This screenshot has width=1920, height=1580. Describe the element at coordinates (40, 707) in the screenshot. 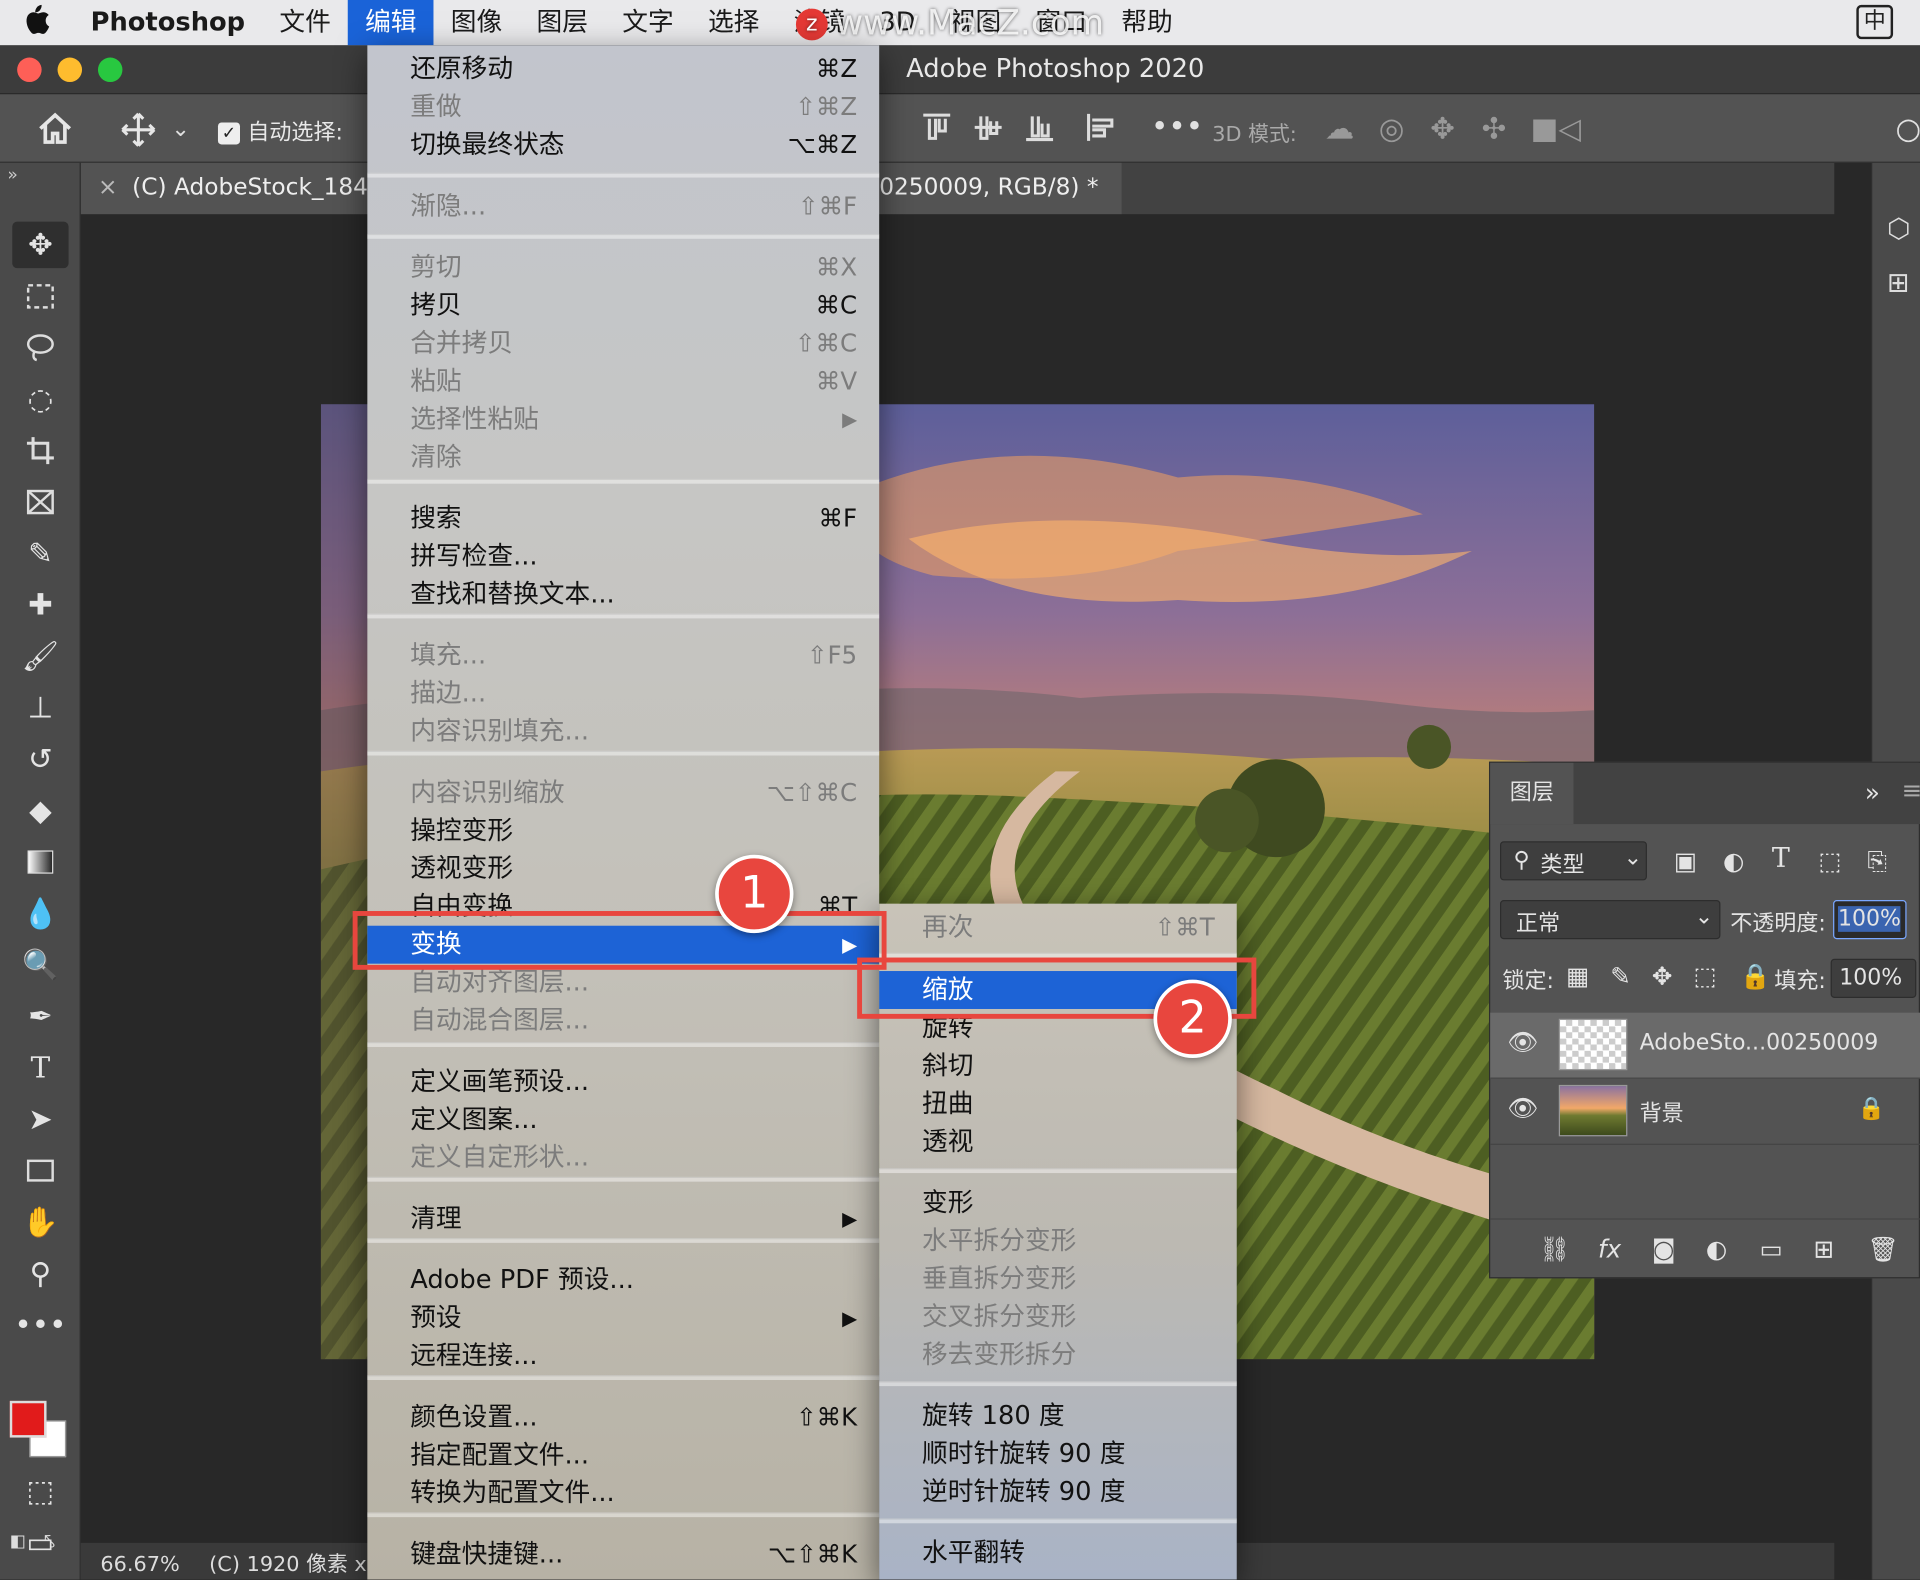

I see `clone-stamp-tool: ⊥` at that location.